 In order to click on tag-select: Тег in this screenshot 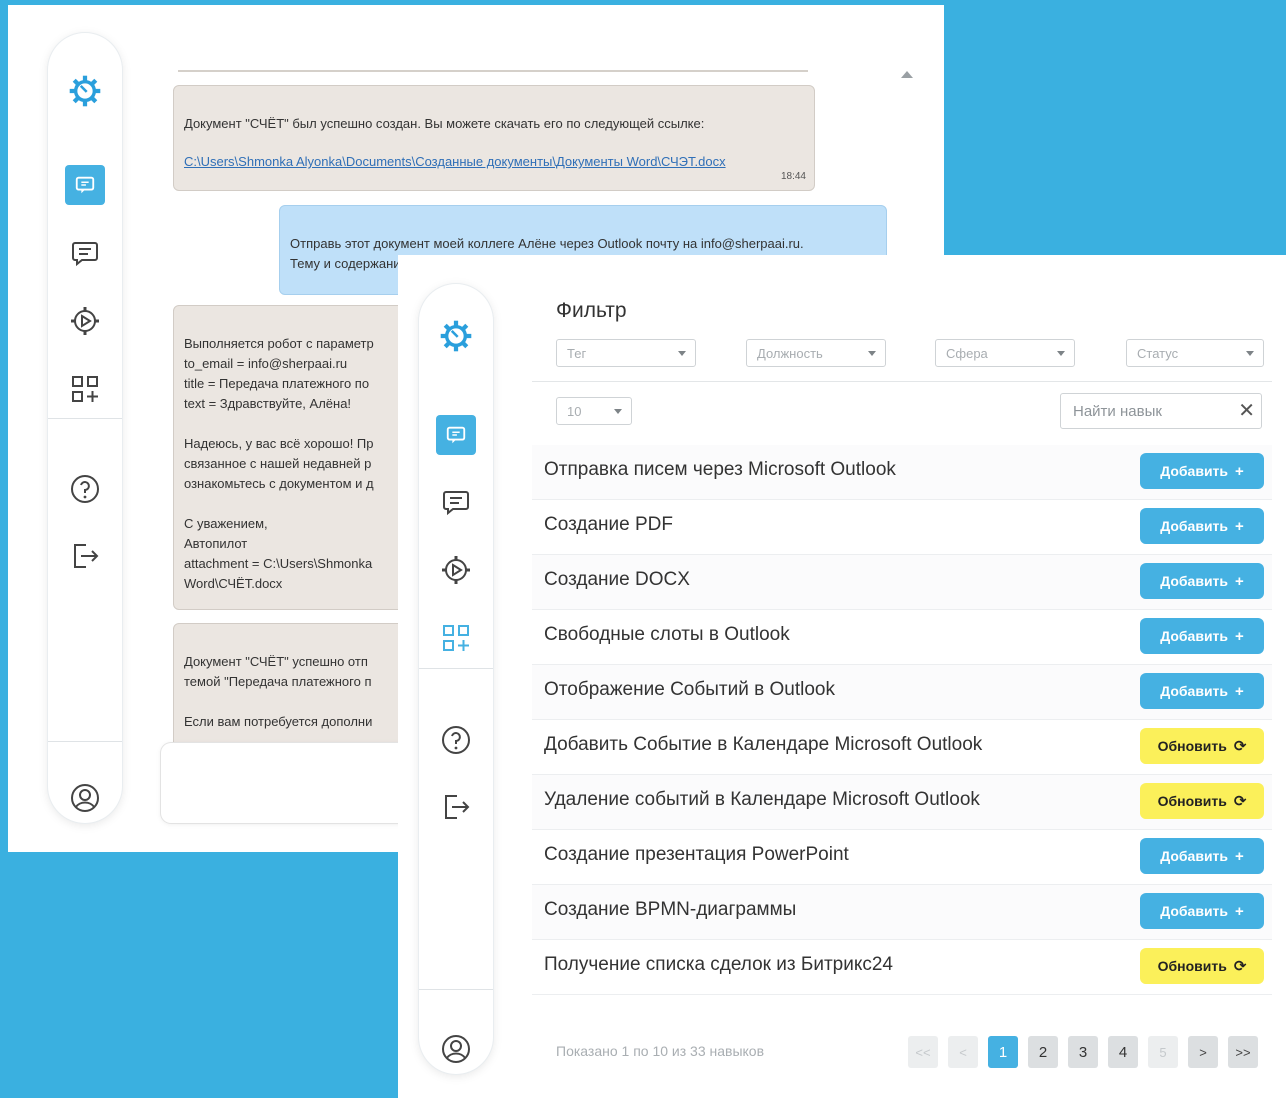, I will do `click(626, 353)`.